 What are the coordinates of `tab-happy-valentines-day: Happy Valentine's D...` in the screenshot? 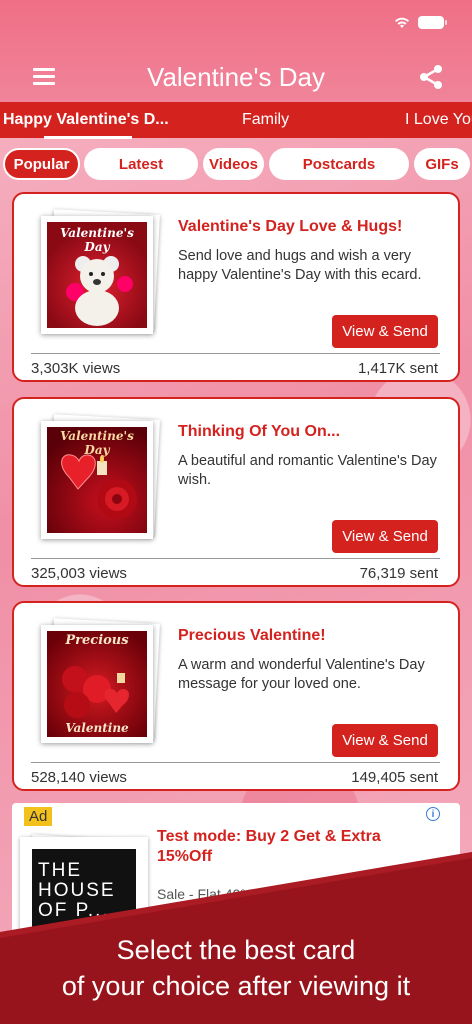 It's located at (86, 120).